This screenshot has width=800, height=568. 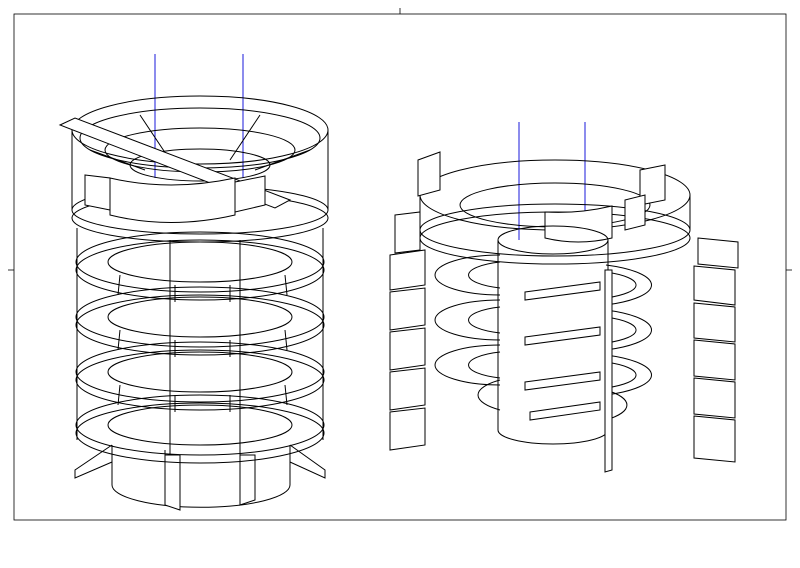 I want to click on side-panel-left, so click(x=407, y=331).